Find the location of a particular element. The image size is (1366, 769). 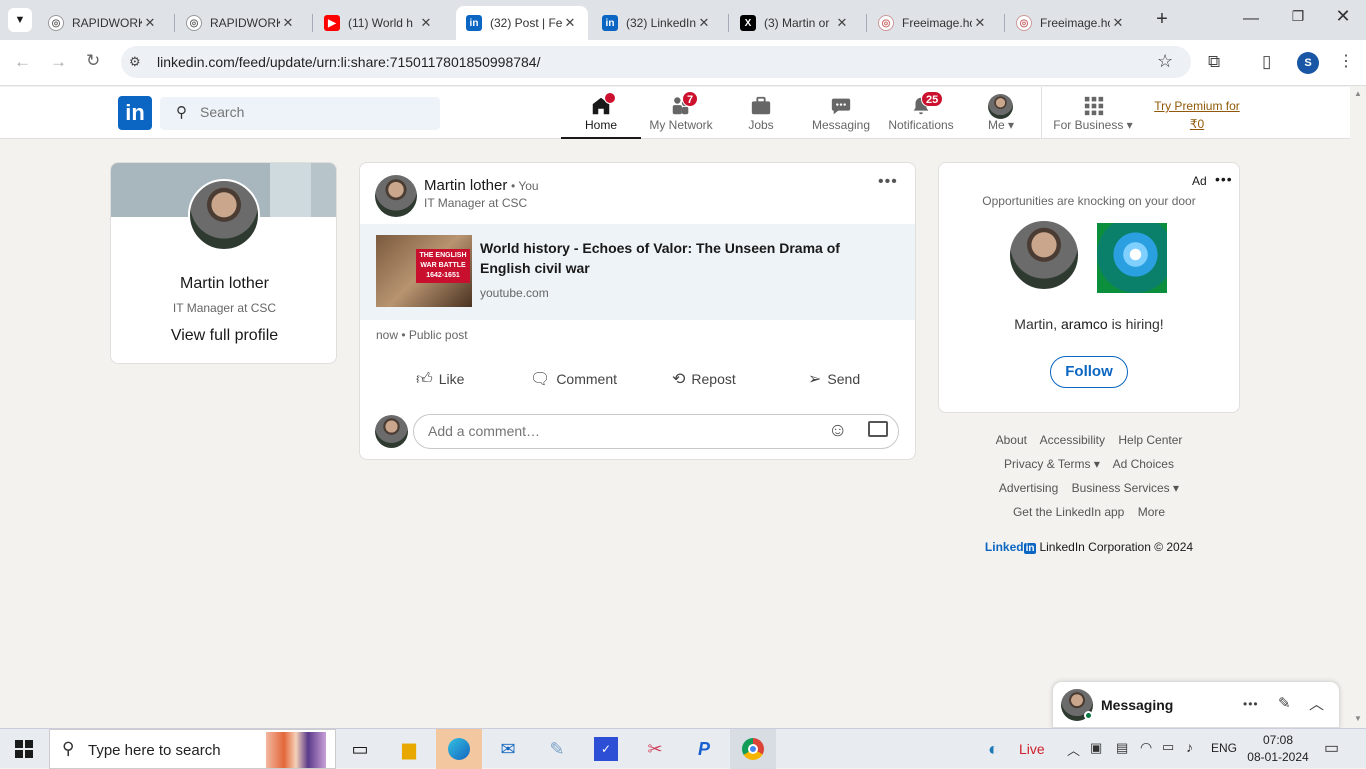

like-button: 👍︎ Like is located at coordinates (440, 379).